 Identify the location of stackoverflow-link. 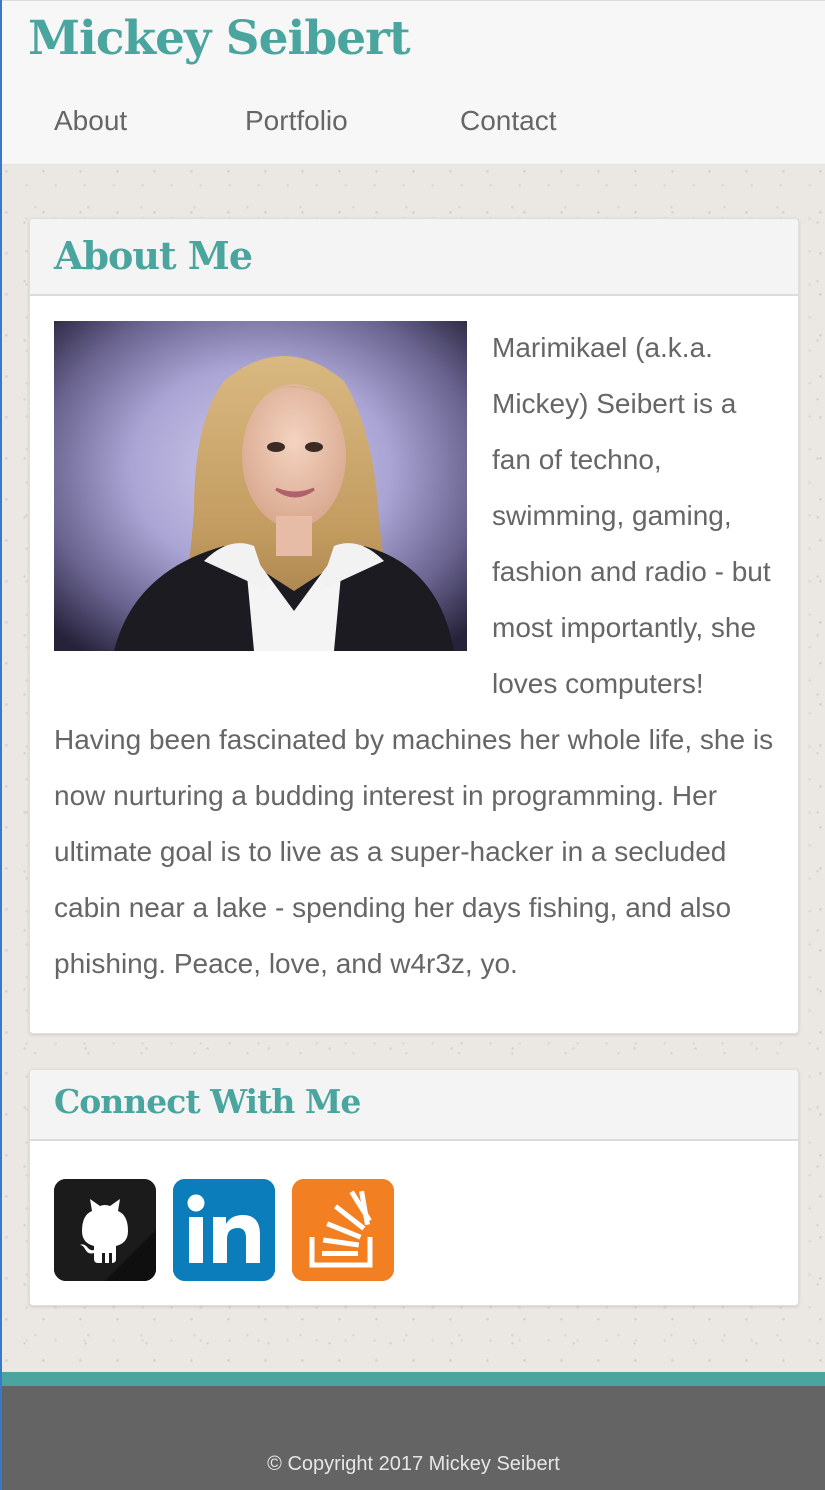
(343, 1230).